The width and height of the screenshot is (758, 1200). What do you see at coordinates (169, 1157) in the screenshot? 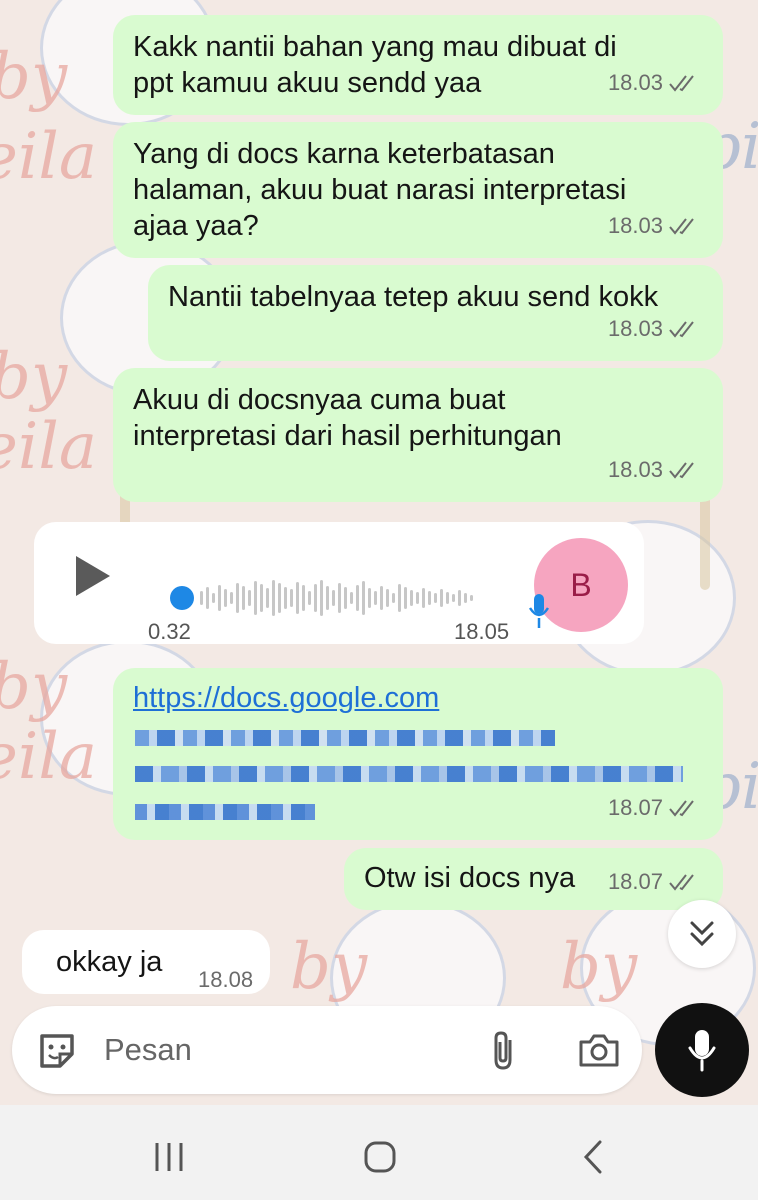
I see `recent-apps-icon` at bounding box center [169, 1157].